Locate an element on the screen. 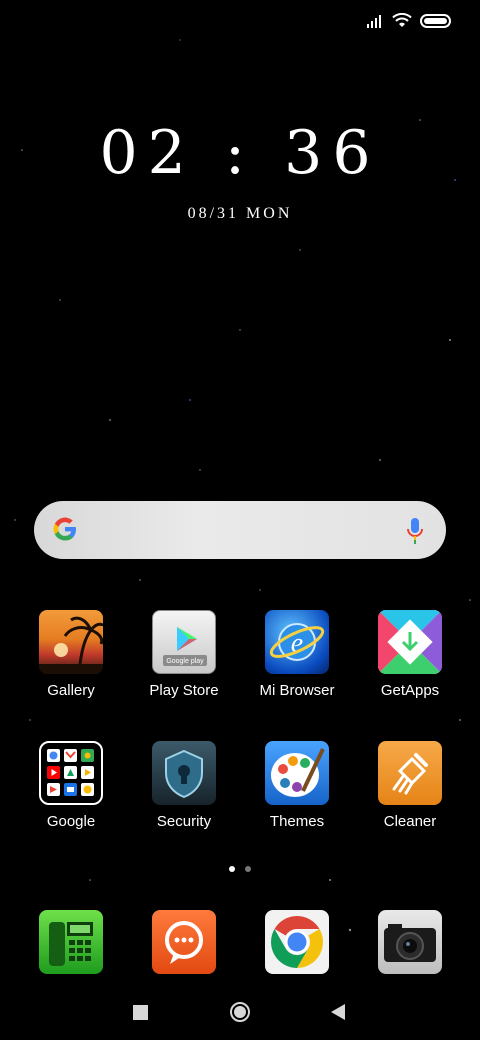  gallery-icon is located at coordinates (71, 642).